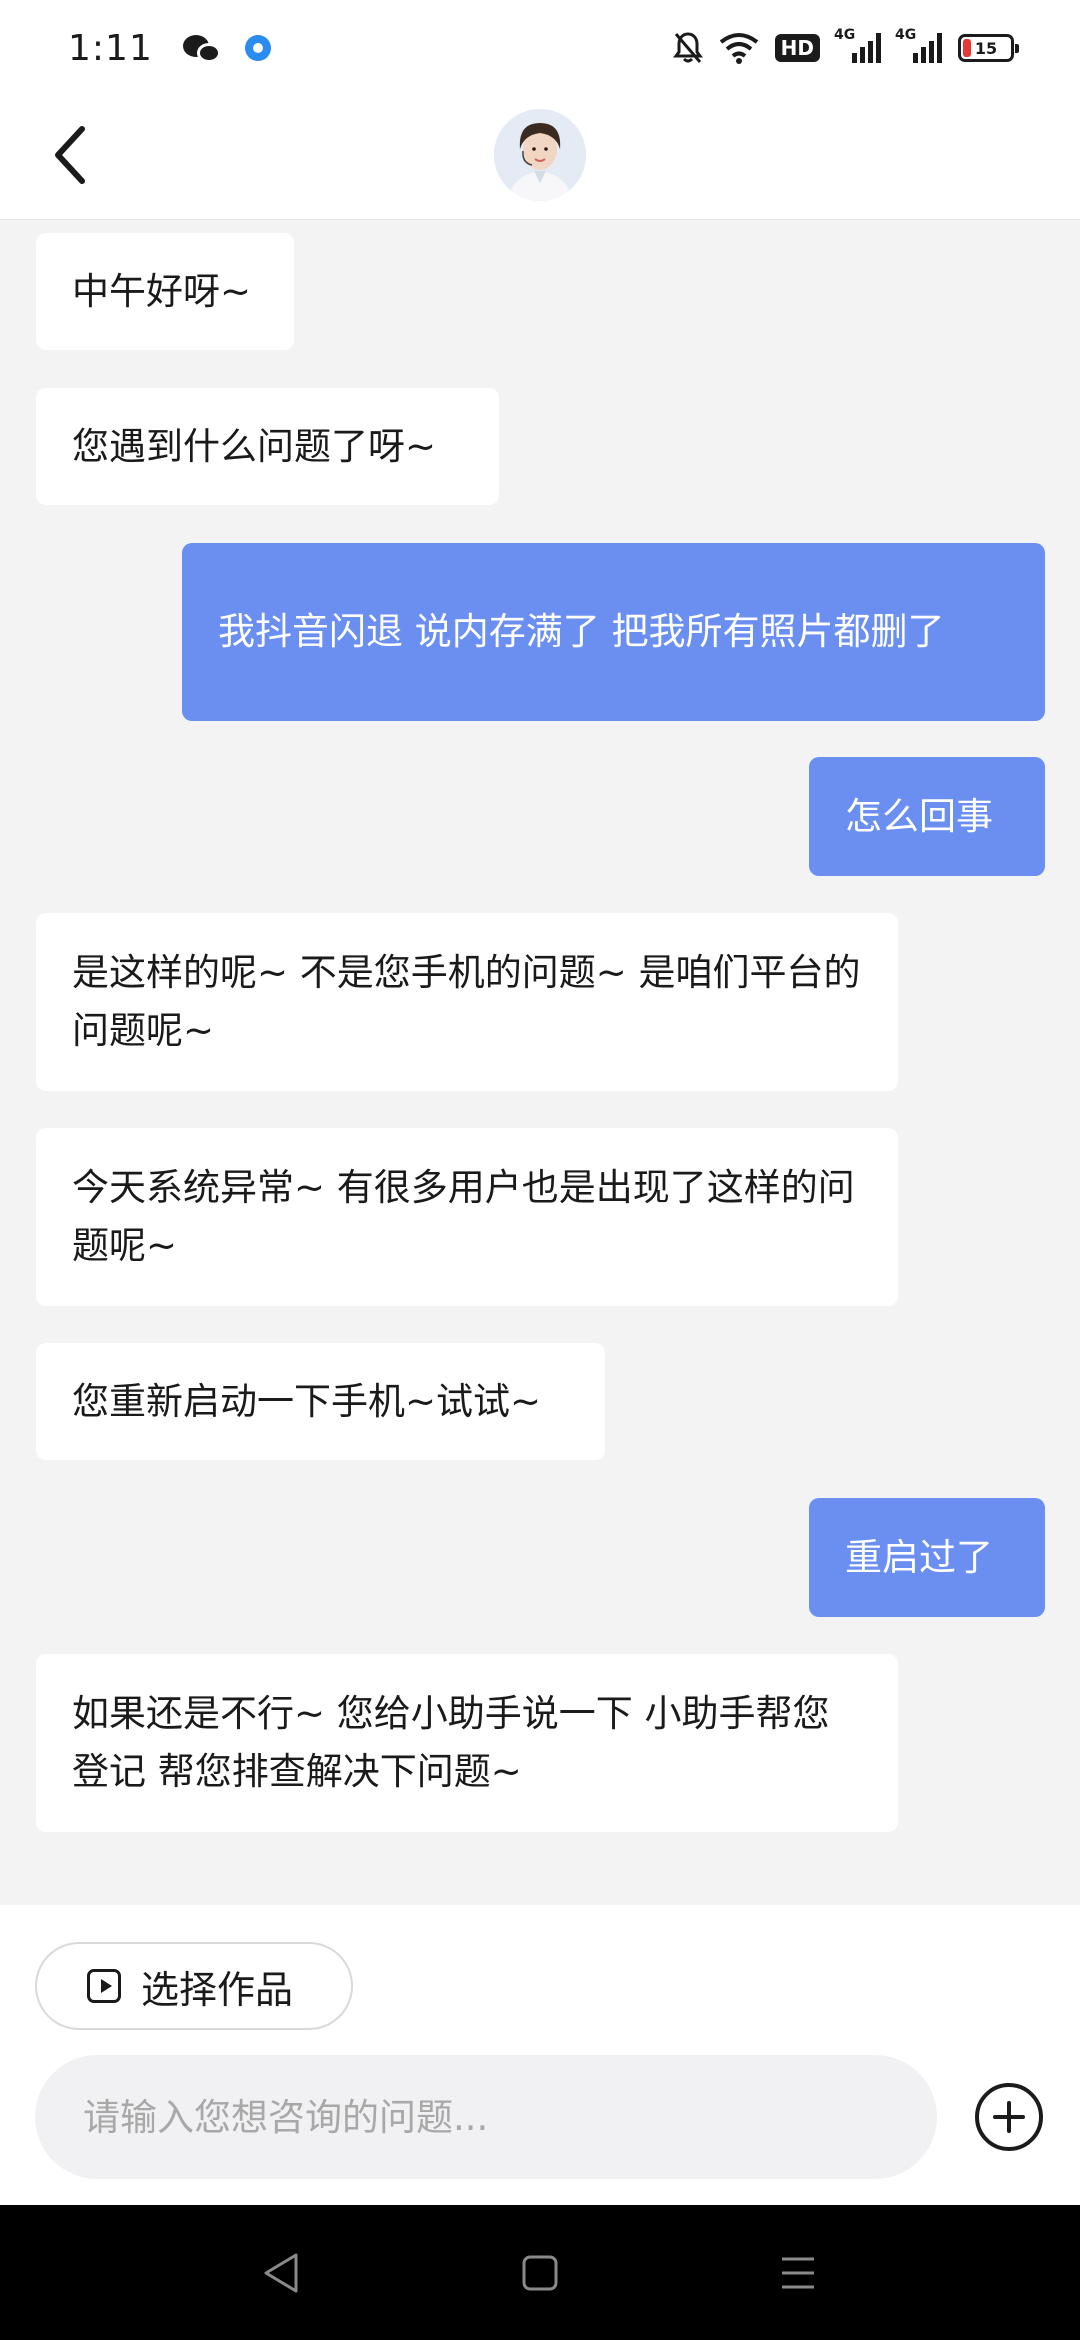  What do you see at coordinates (267, 446) in the screenshot?
I see `message-bubble-received: 您遇到什么问题了呀~` at bounding box center [267, 446].